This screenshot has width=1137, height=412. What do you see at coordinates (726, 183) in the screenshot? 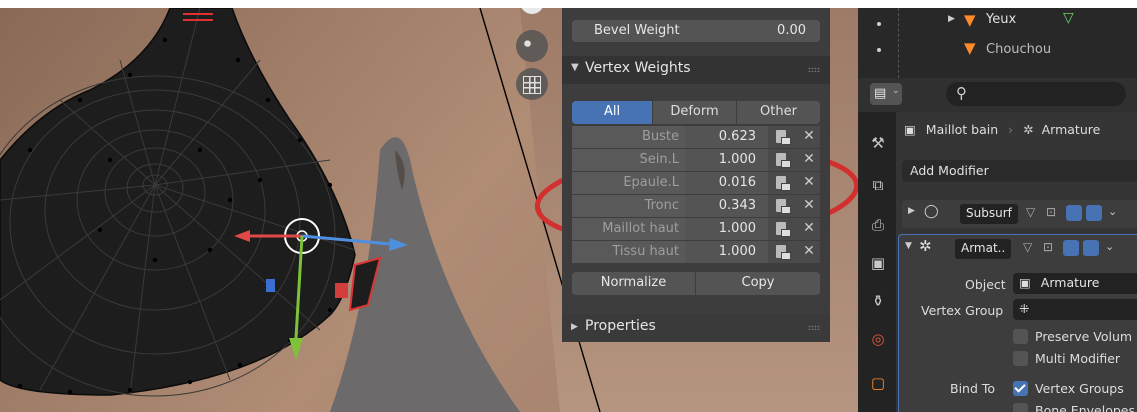
I see `vertex-group-weight: 0.016` at bounding box center [726, 183].